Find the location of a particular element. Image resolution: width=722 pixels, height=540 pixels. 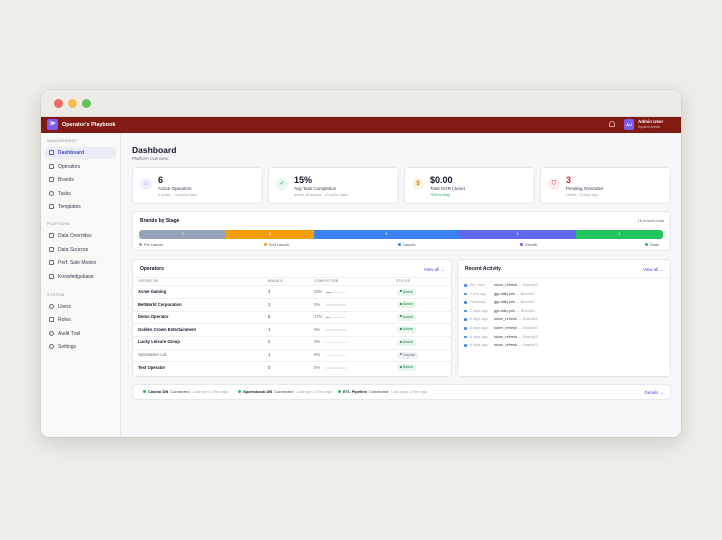

sidebar-item-data-overrides: Data Overrides is located at coordinates (80, 236).